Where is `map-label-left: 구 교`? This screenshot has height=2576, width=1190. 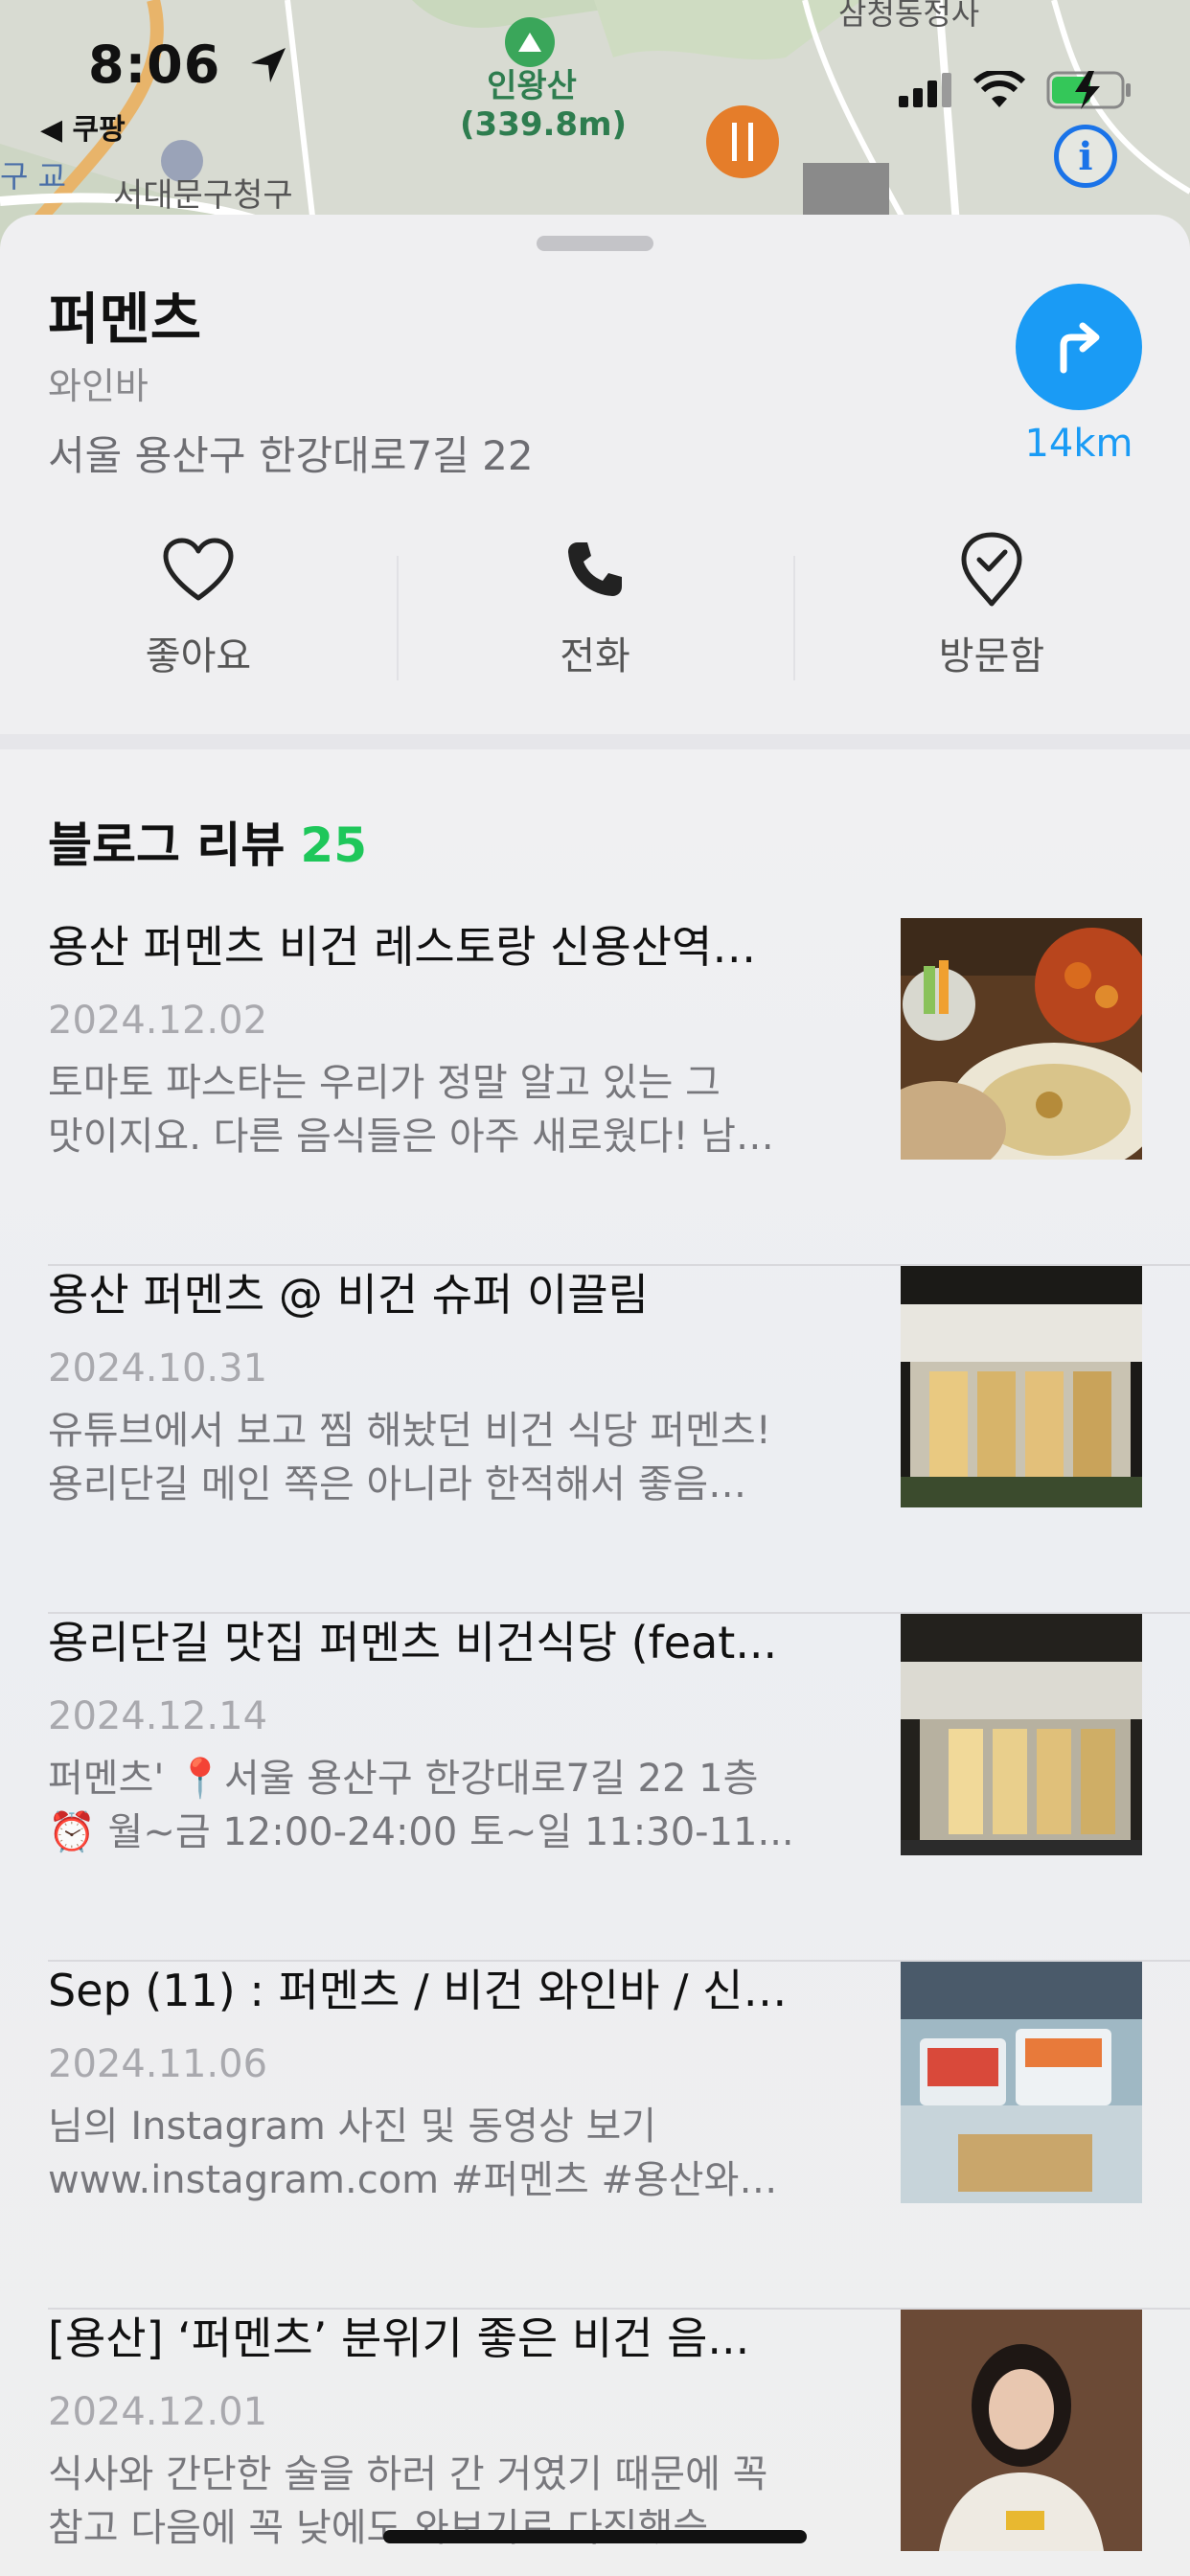
map-label-left: 구 교 is located at coordinates (34, 176).